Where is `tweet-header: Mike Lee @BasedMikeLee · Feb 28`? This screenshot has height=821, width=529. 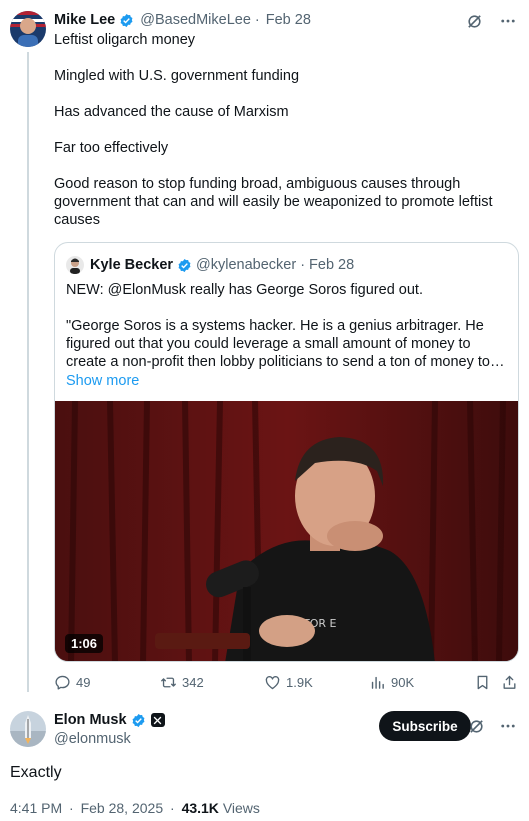
tweet-header: Mike Lee @BasedMikeLee · Feb 28 is located at coordinates (182, 20).